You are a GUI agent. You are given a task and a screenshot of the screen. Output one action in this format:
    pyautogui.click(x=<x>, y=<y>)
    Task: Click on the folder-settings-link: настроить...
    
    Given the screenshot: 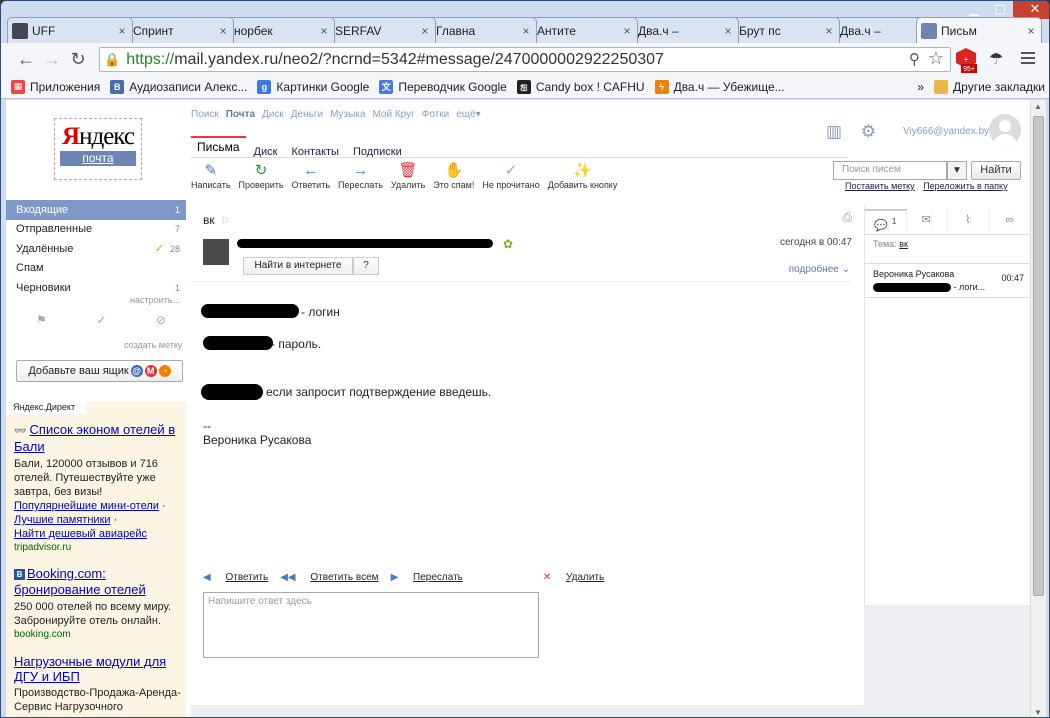 What is the action you would take?
    pyautogui.click(x=155, y=300)
    